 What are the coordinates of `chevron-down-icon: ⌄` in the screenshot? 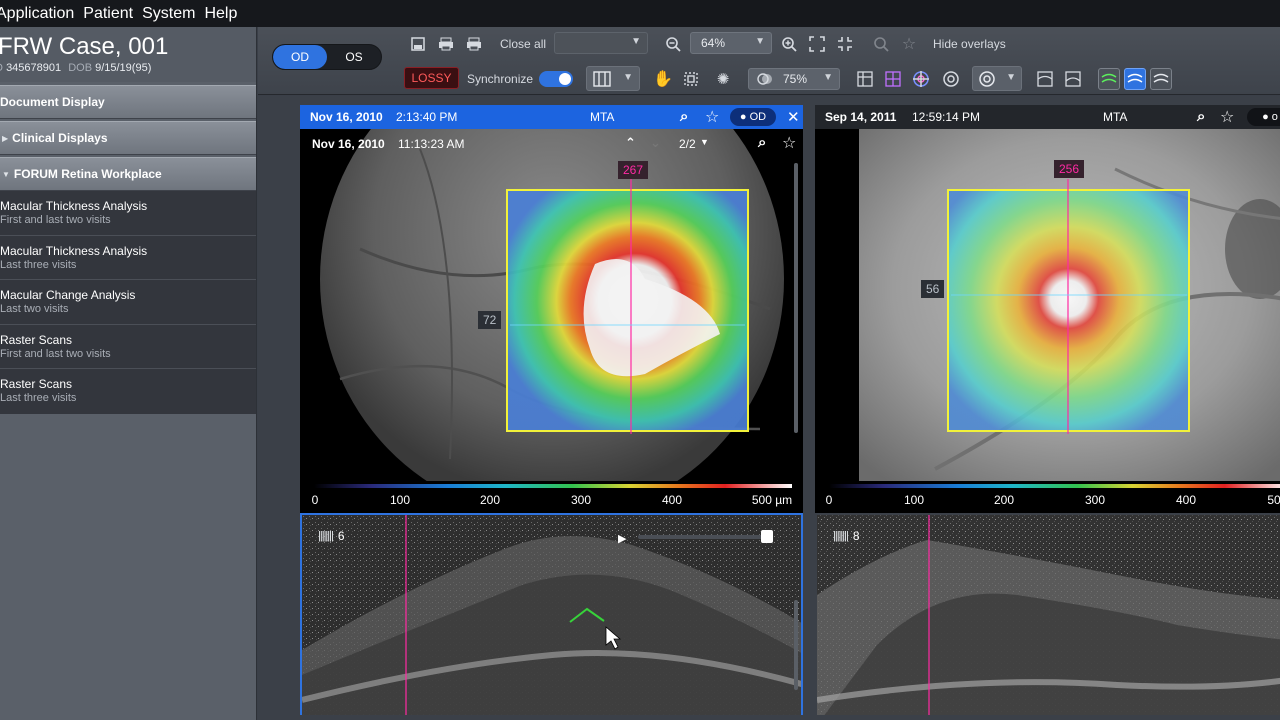 It's located at (655, 143).